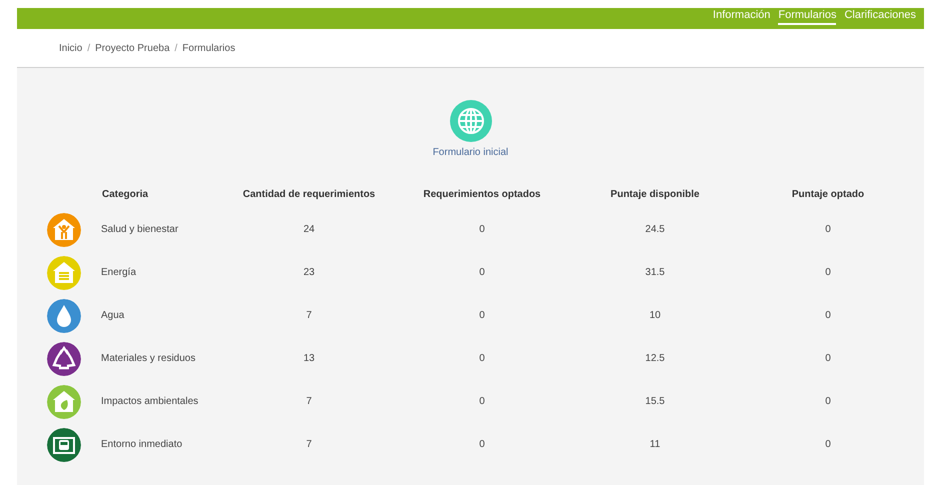 The image size is (930, 485). Describe the element at coordinates (139, 229) in the screenshot. I see `category-name: Salud y bienestar` at that location.